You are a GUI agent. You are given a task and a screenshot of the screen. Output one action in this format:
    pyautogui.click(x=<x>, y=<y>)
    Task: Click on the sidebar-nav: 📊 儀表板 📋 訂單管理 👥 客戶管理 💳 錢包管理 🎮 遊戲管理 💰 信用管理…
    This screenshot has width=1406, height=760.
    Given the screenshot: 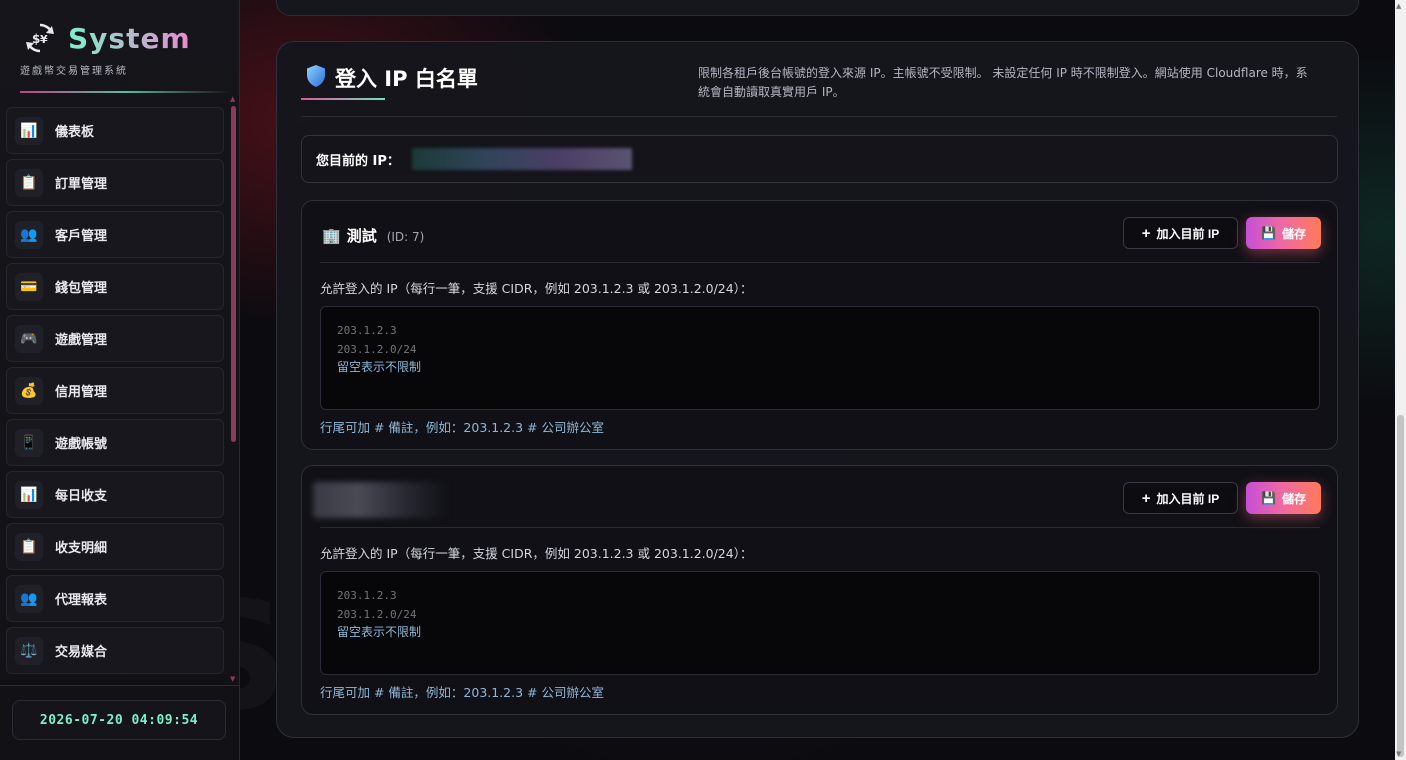 What is the action you would take?
    pyautogui.click(x=115, y=394)
    